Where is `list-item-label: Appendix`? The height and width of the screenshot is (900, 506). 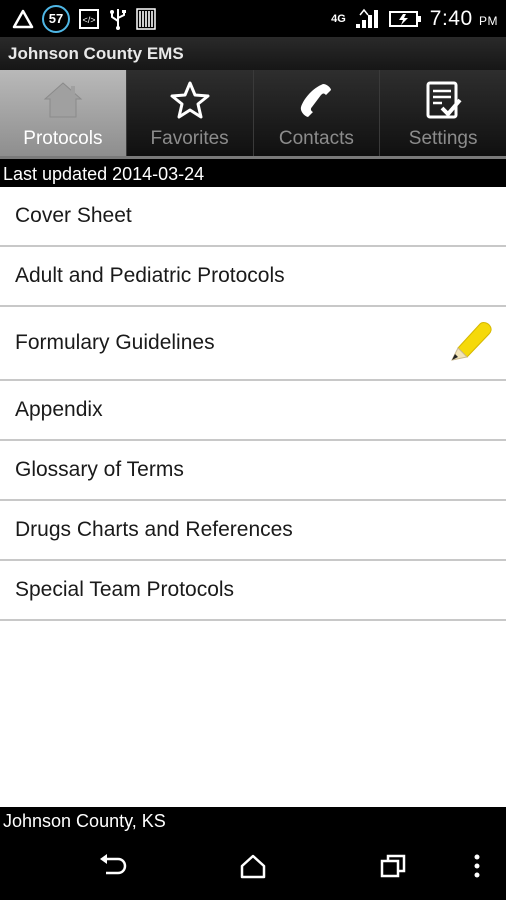
list-item-label: Appendix is located at coordinates (59, 409).